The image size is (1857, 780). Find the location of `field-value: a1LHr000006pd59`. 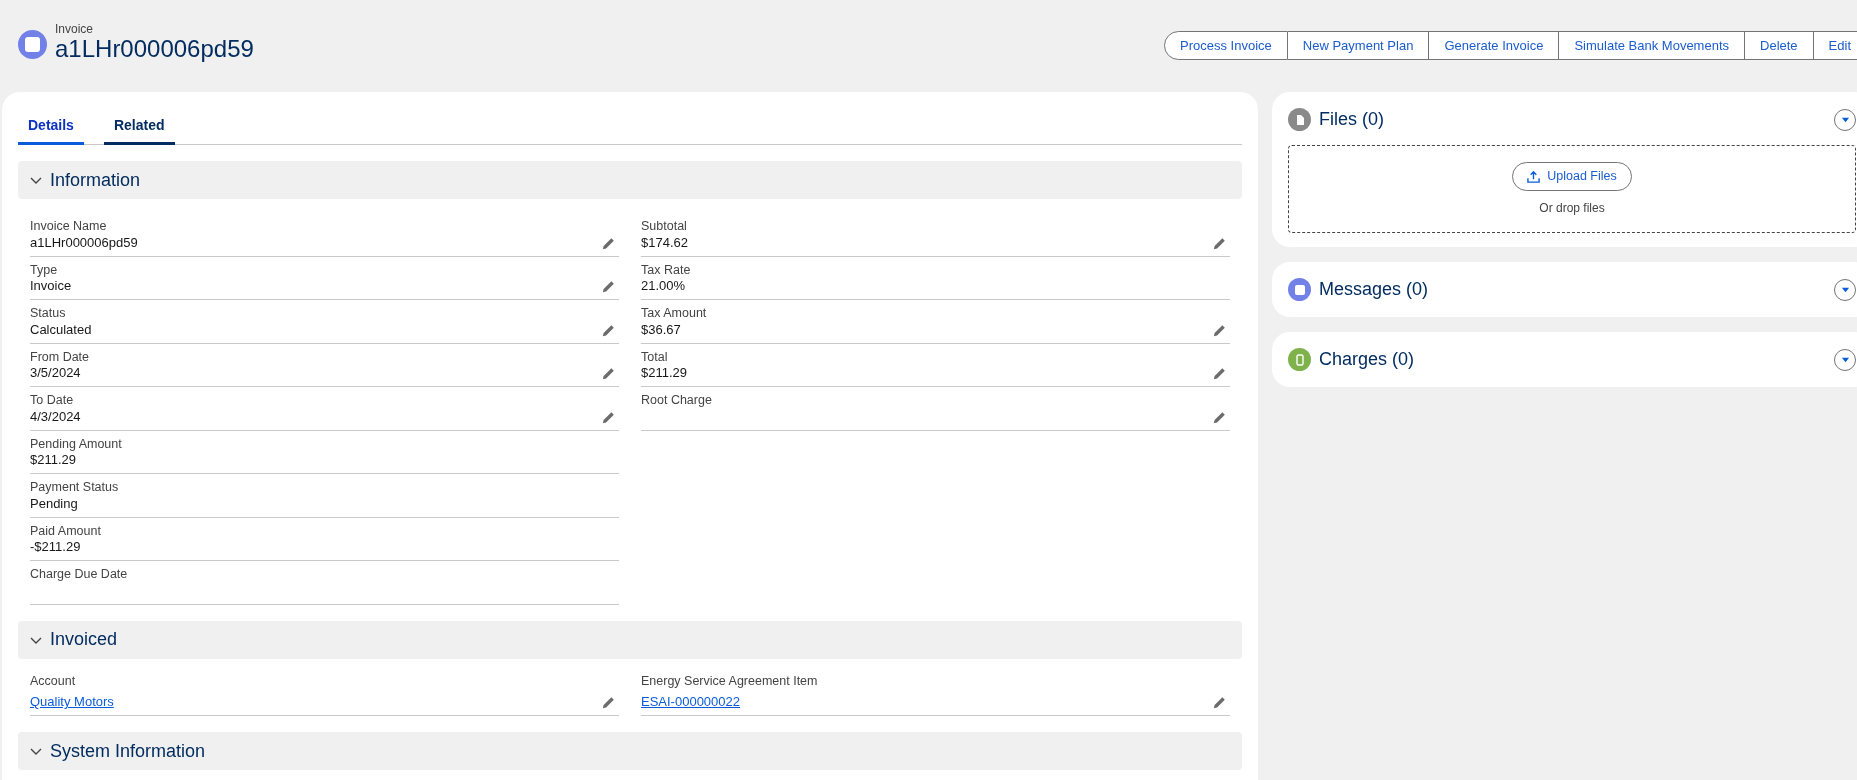

field-value: a1LHr000006pd59 is located at coordinates (84, 243).